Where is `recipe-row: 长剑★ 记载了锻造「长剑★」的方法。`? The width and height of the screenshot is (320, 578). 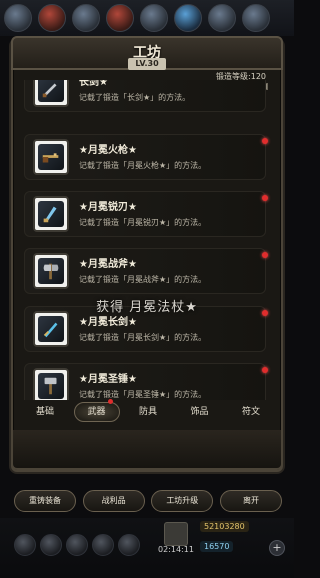
recipe-row: 长剑★ 记载了锻造「长剑★」的方法。 is located at coordinates (145, 96).